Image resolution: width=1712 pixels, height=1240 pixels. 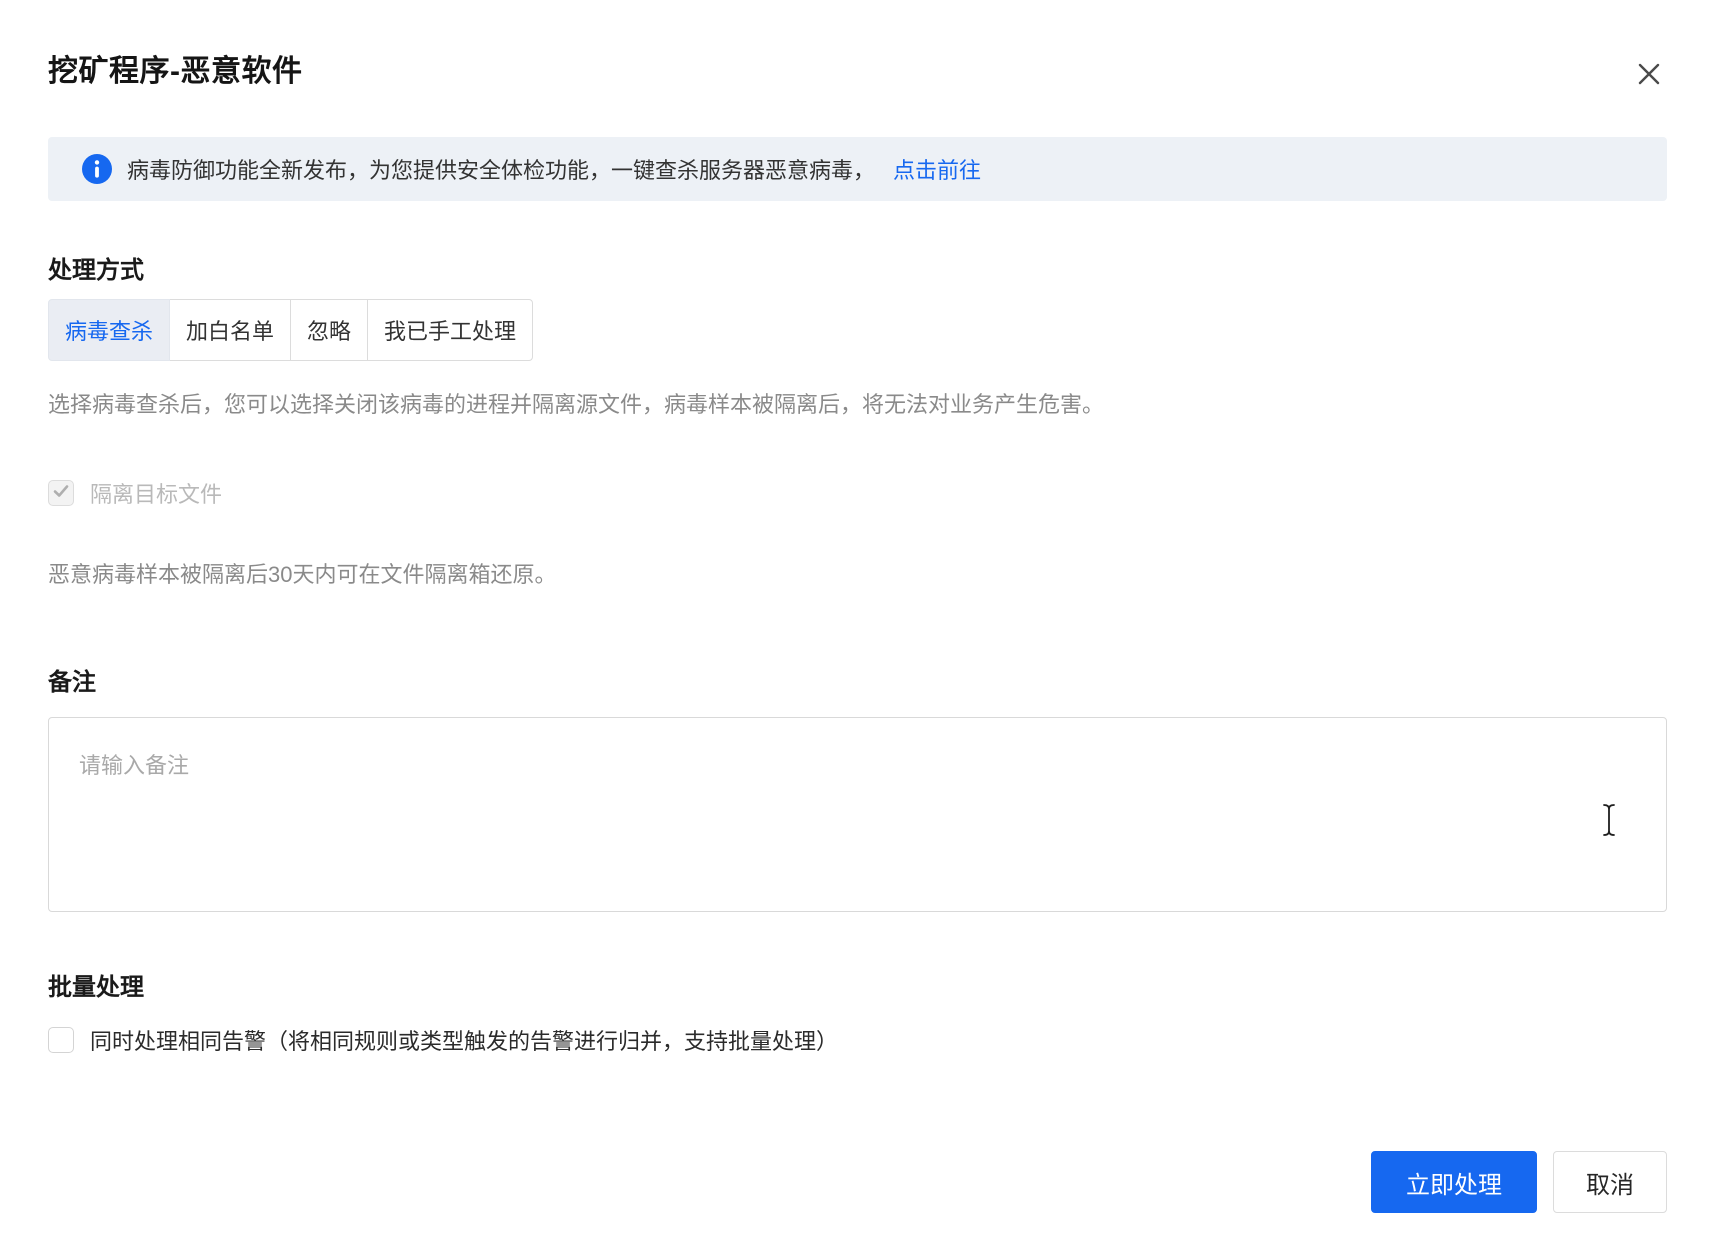 What do you see at coordinates (72, 682) in the screenshot?
I see `section-label-remark: 备注` at bounding box center [72, 682].